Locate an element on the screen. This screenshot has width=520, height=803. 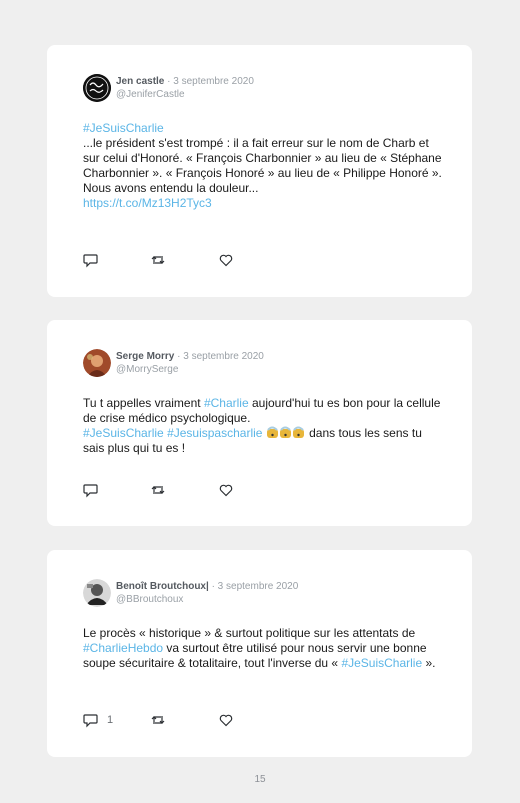
tweet-header: Benoît Broutchoux| · 3 septembre 2020 is located at coordinates (207, 586).